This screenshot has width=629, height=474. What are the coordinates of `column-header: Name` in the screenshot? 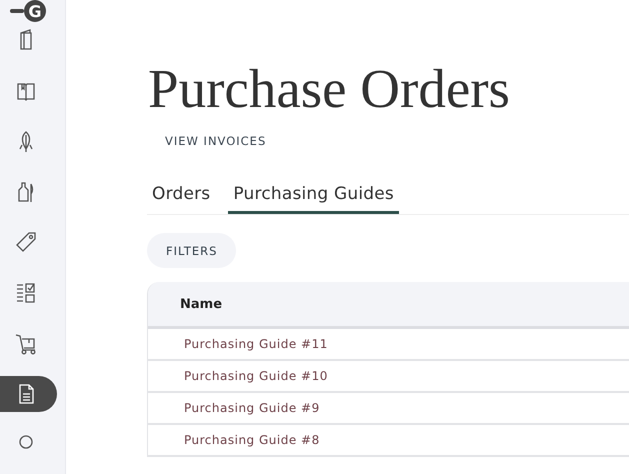 It's located at (201, 304).